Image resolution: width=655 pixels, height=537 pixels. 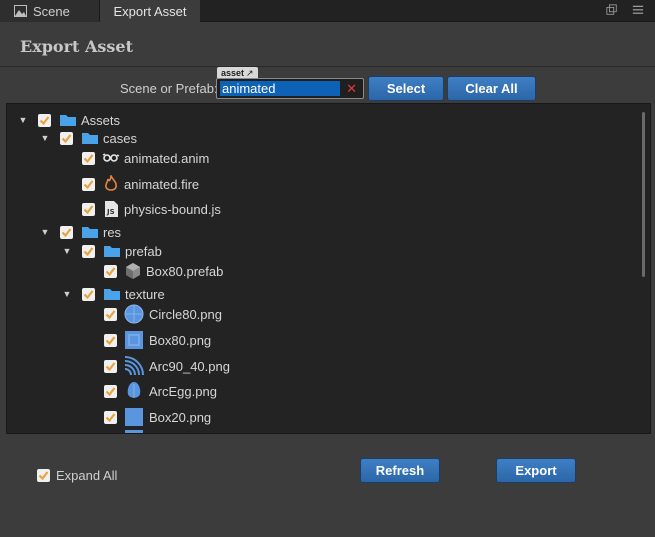 What do you see at coordinates (120, 138) in the screenshot?
I see `tree-label: cases` at bounding box center [120, 138].